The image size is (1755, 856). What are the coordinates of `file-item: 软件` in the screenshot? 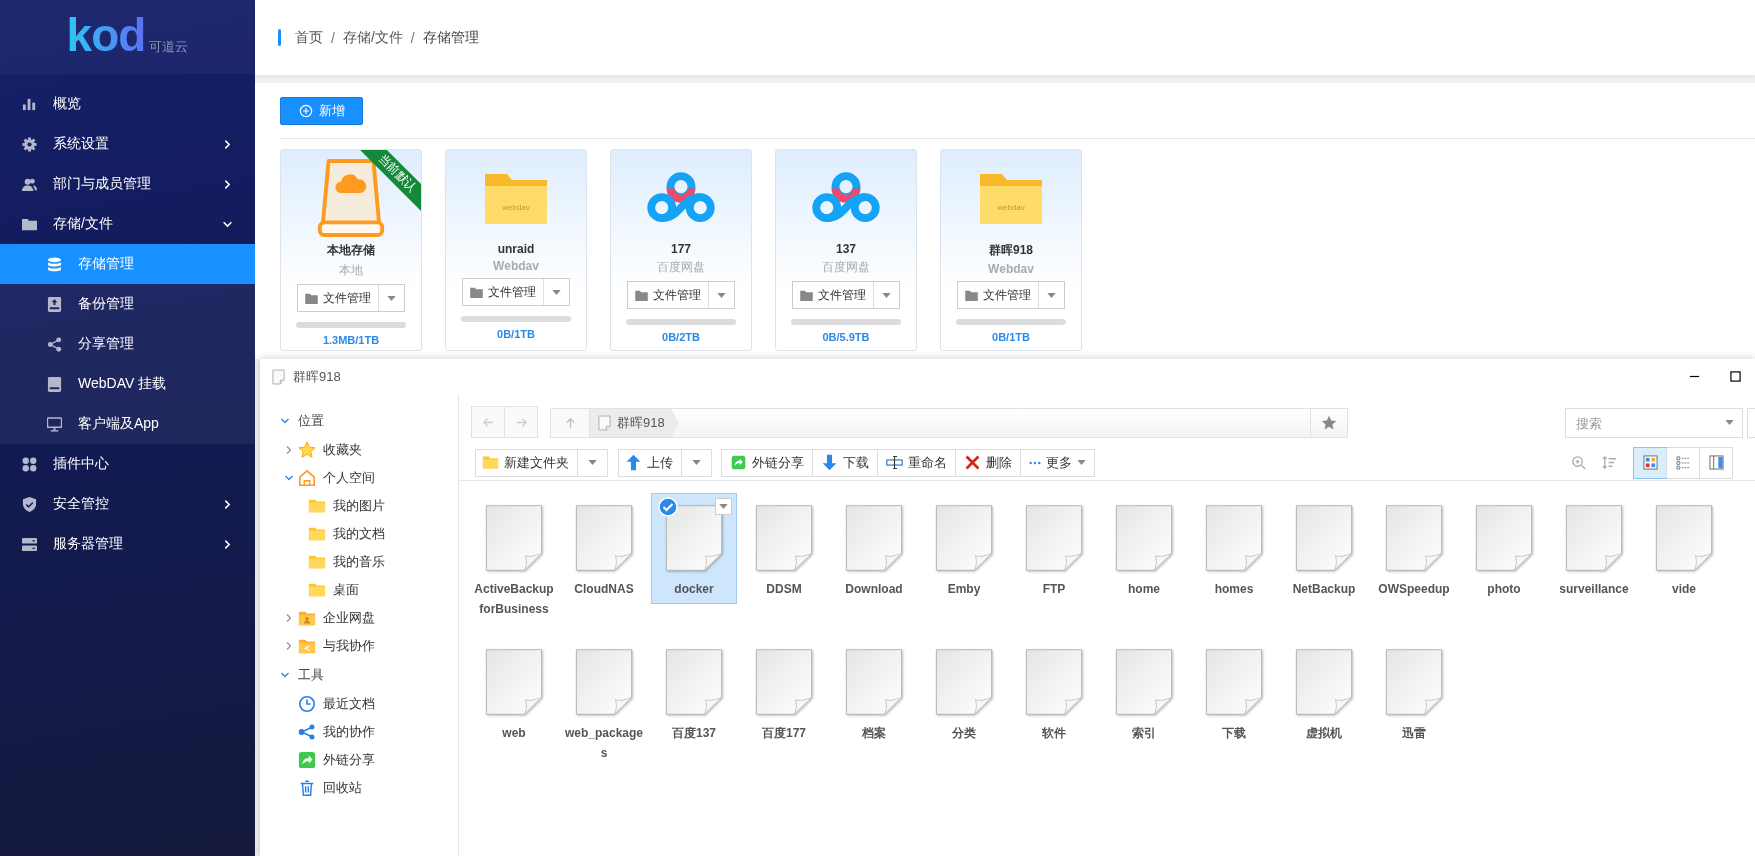 It's located at (1054, 692).